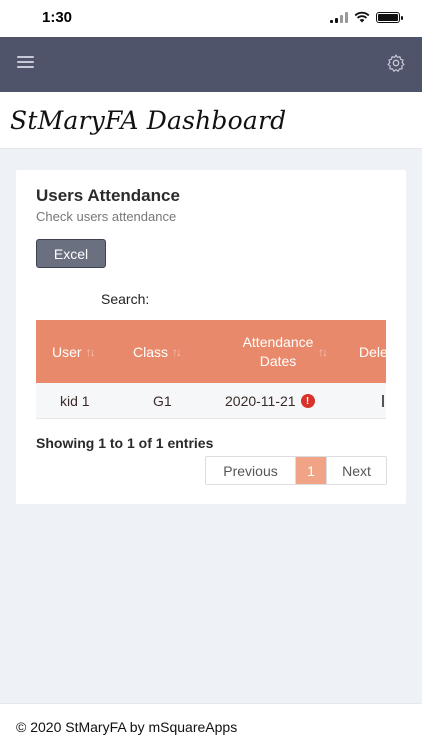 This screenshot has width=422, height=750. What do you see at coordinates (57, 17) in the screenshot?
I see `status-time: 1:30` at bounding box center [57, 17].